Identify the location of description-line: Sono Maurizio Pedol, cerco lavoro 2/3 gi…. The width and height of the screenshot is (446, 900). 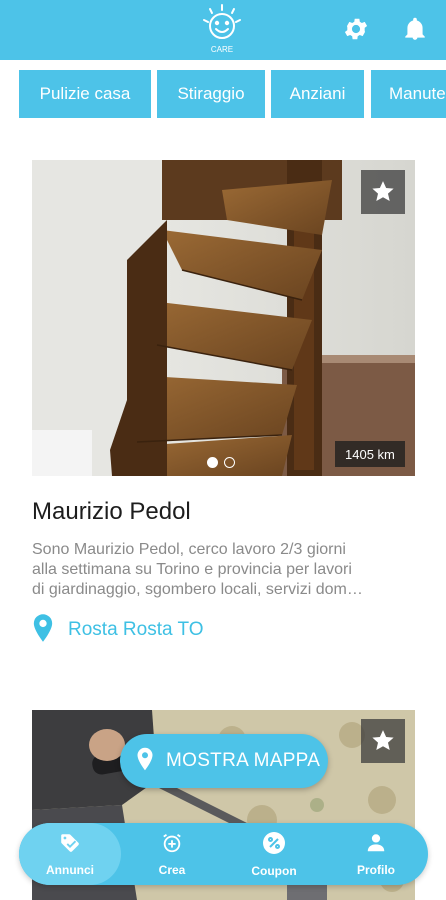
(189, 549).